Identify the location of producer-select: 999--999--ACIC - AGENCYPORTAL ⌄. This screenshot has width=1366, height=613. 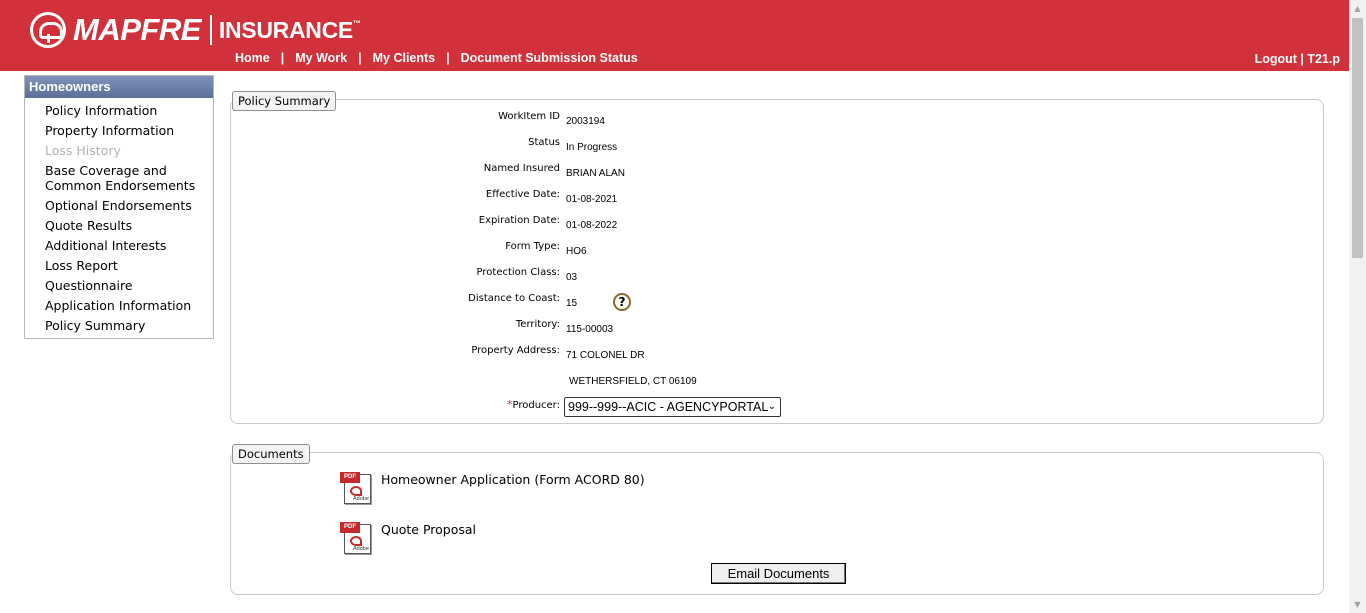
(672, 407).